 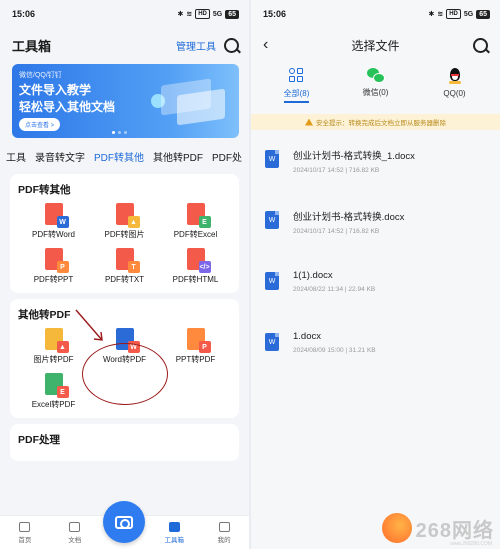 What do you see at coordinates (16, 156) in the screenshot?
I see `tab-tools: 工具` at bounding box center [16, 156].